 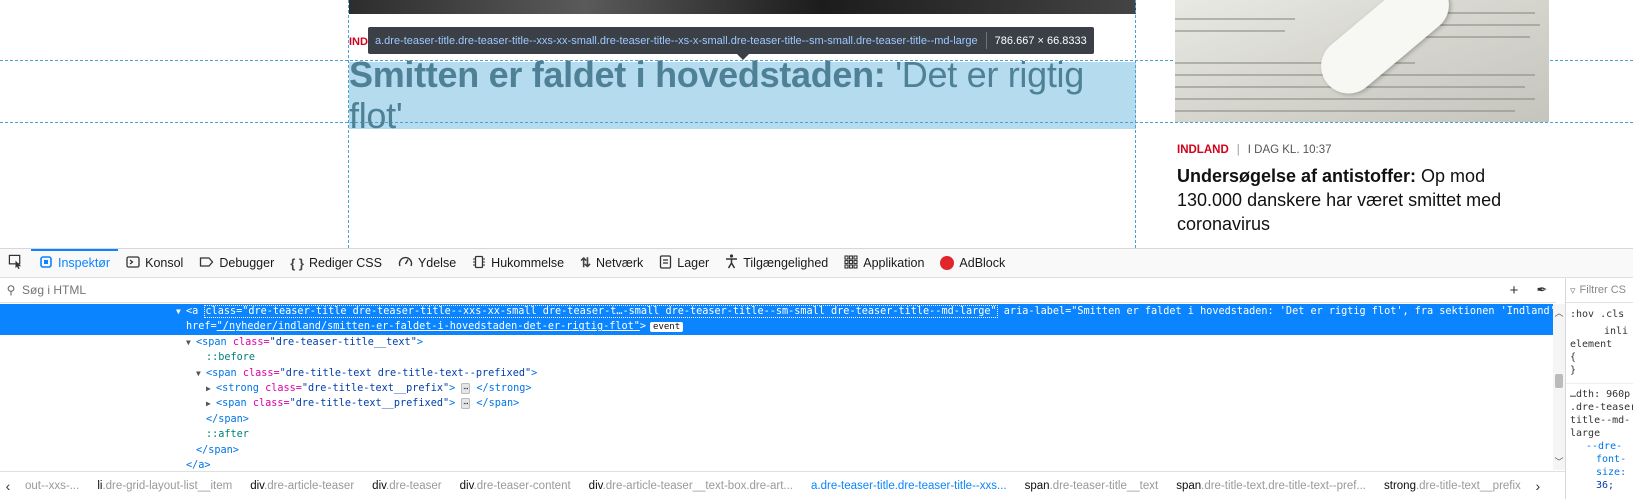 What do you see at coordinates (894, 263) in the screenshot?
I see `tab-label: Applikation` at bounding box center [894, 263].